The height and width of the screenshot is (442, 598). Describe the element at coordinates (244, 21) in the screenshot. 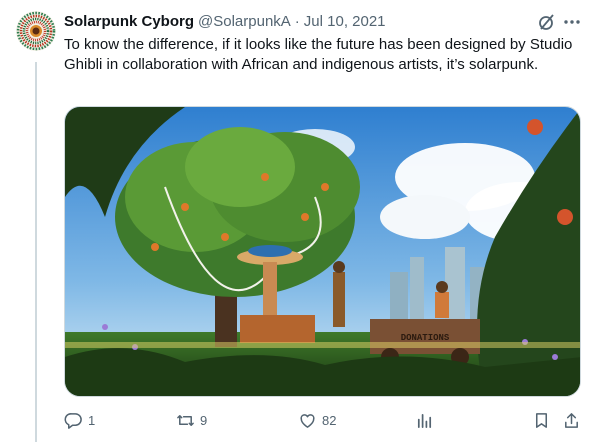

I see `author-handle: @SolarpunkA` at that location.